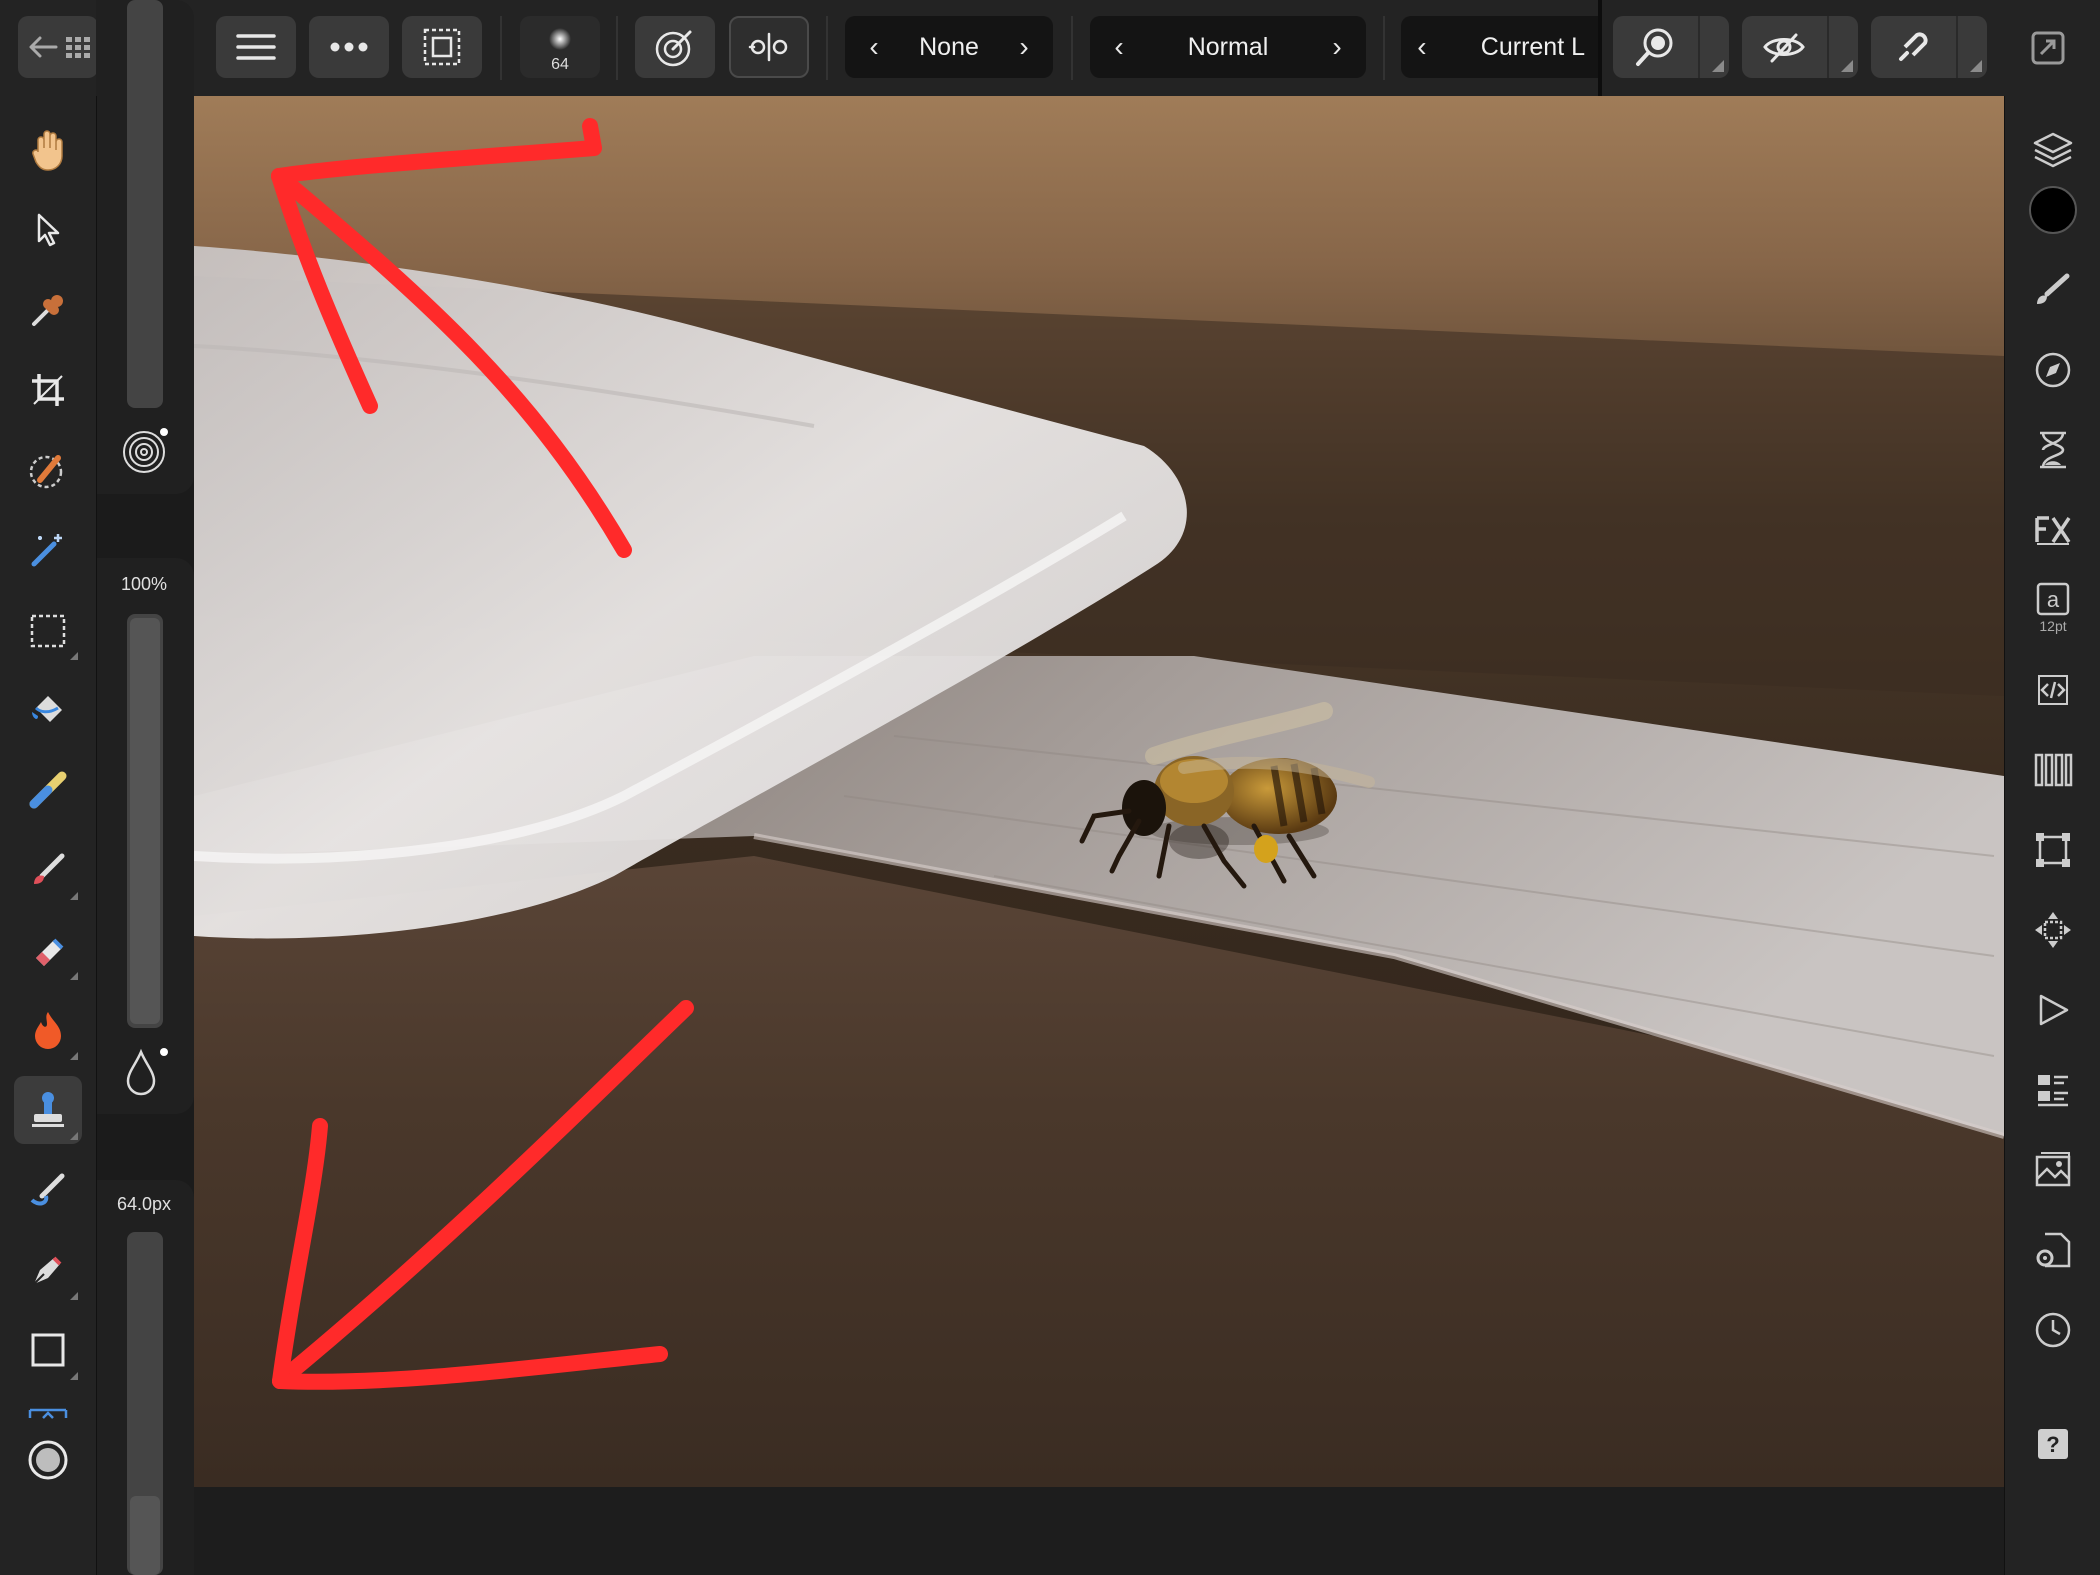  What do you see at coordinates (349, 47) in the screenshot?
I see `more-options-button` at bounding box center [349, 47].